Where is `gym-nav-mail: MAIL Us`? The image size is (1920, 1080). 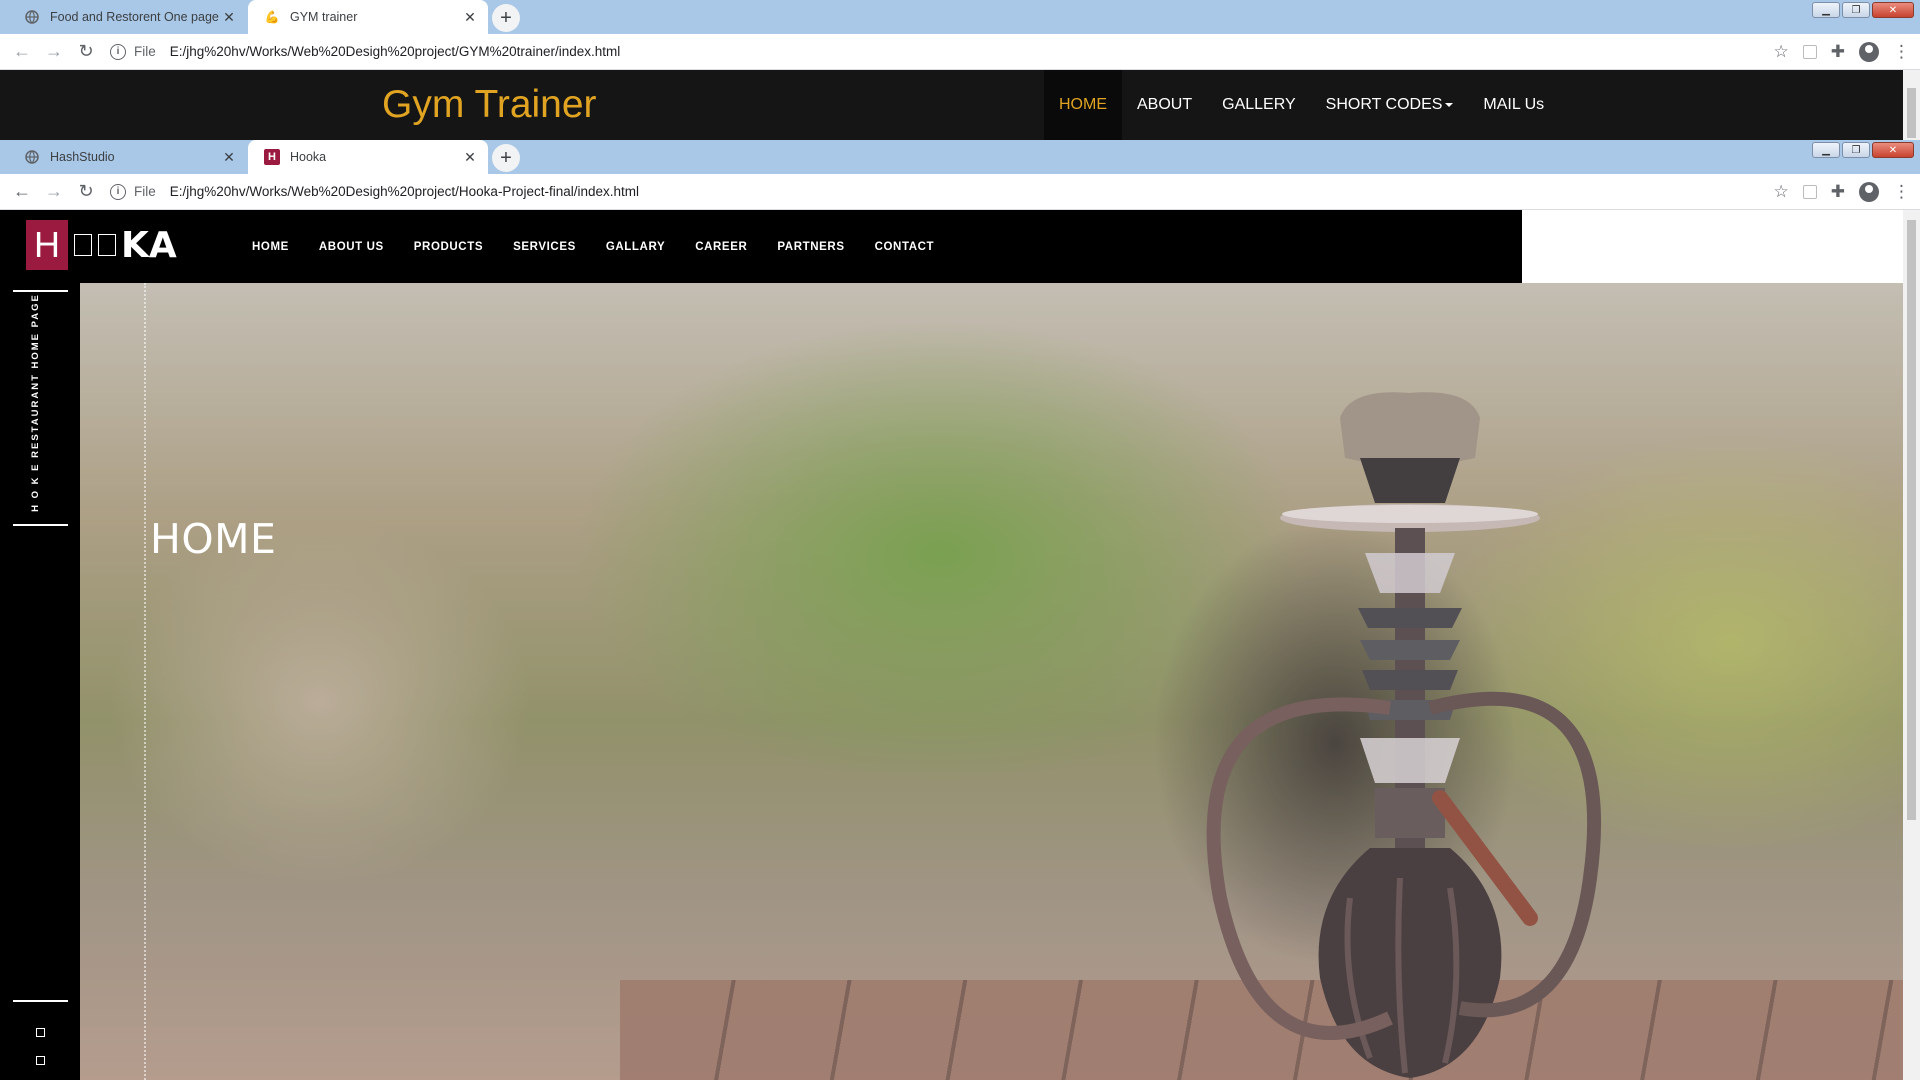 gym-nav-mail: MAIL Us is located at coordinates (1513, 105).